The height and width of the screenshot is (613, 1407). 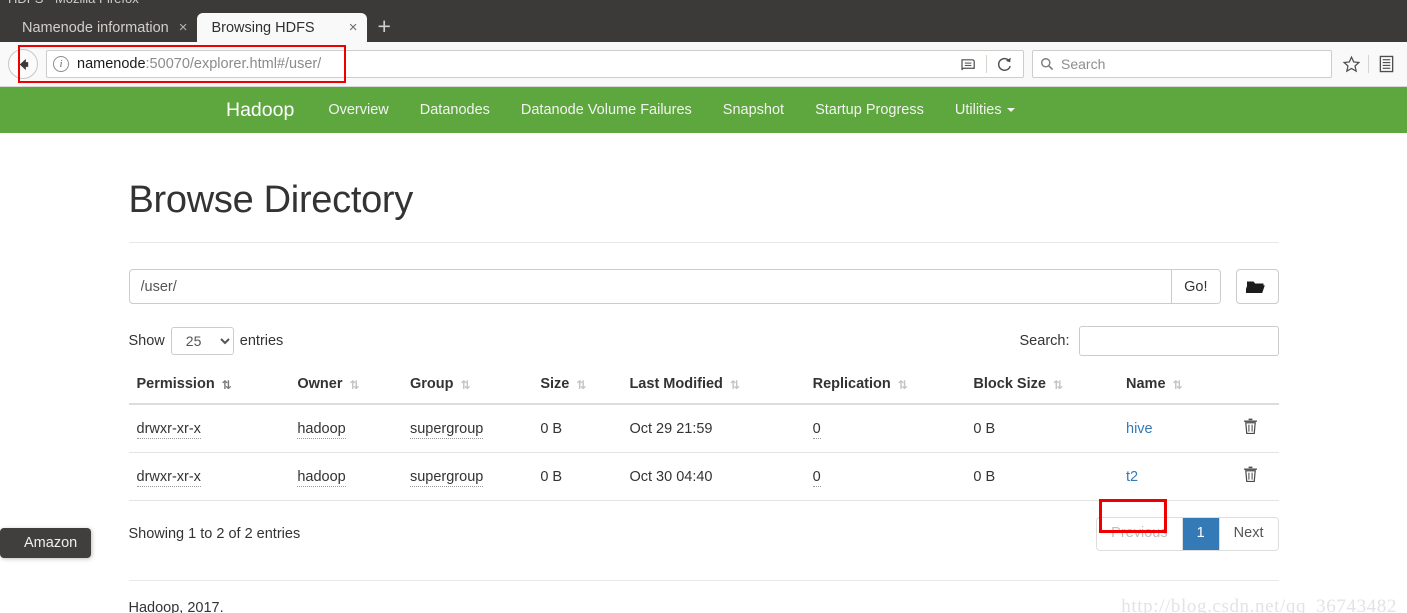 What do you see at coordinates (535, 64) in the screenshot?
I see `url-bar: i namenode:50070/explorer.html#/user/` at bounding box center [535, 64].